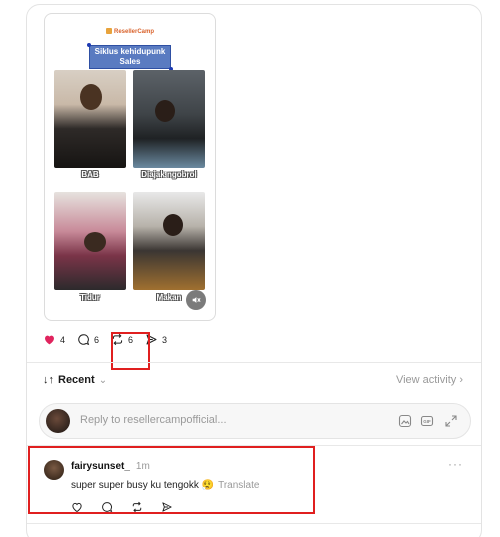 This screenshot has height=537, width=500. What do you see at coordinates (255, 421) in the screenshot?
I see `reply-input: Reply to resellercampofficial... GIF` at bounding box center [255, 421].